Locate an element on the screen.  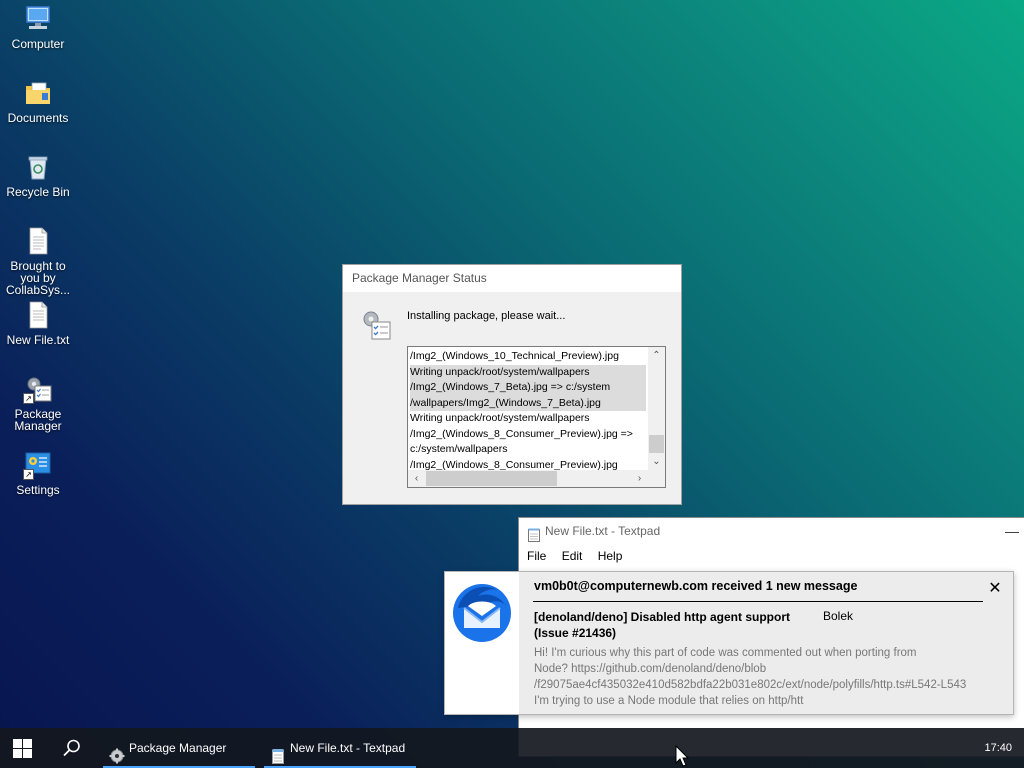
window-title: New File.txt - Textpad is located at coordinates (603, 531).